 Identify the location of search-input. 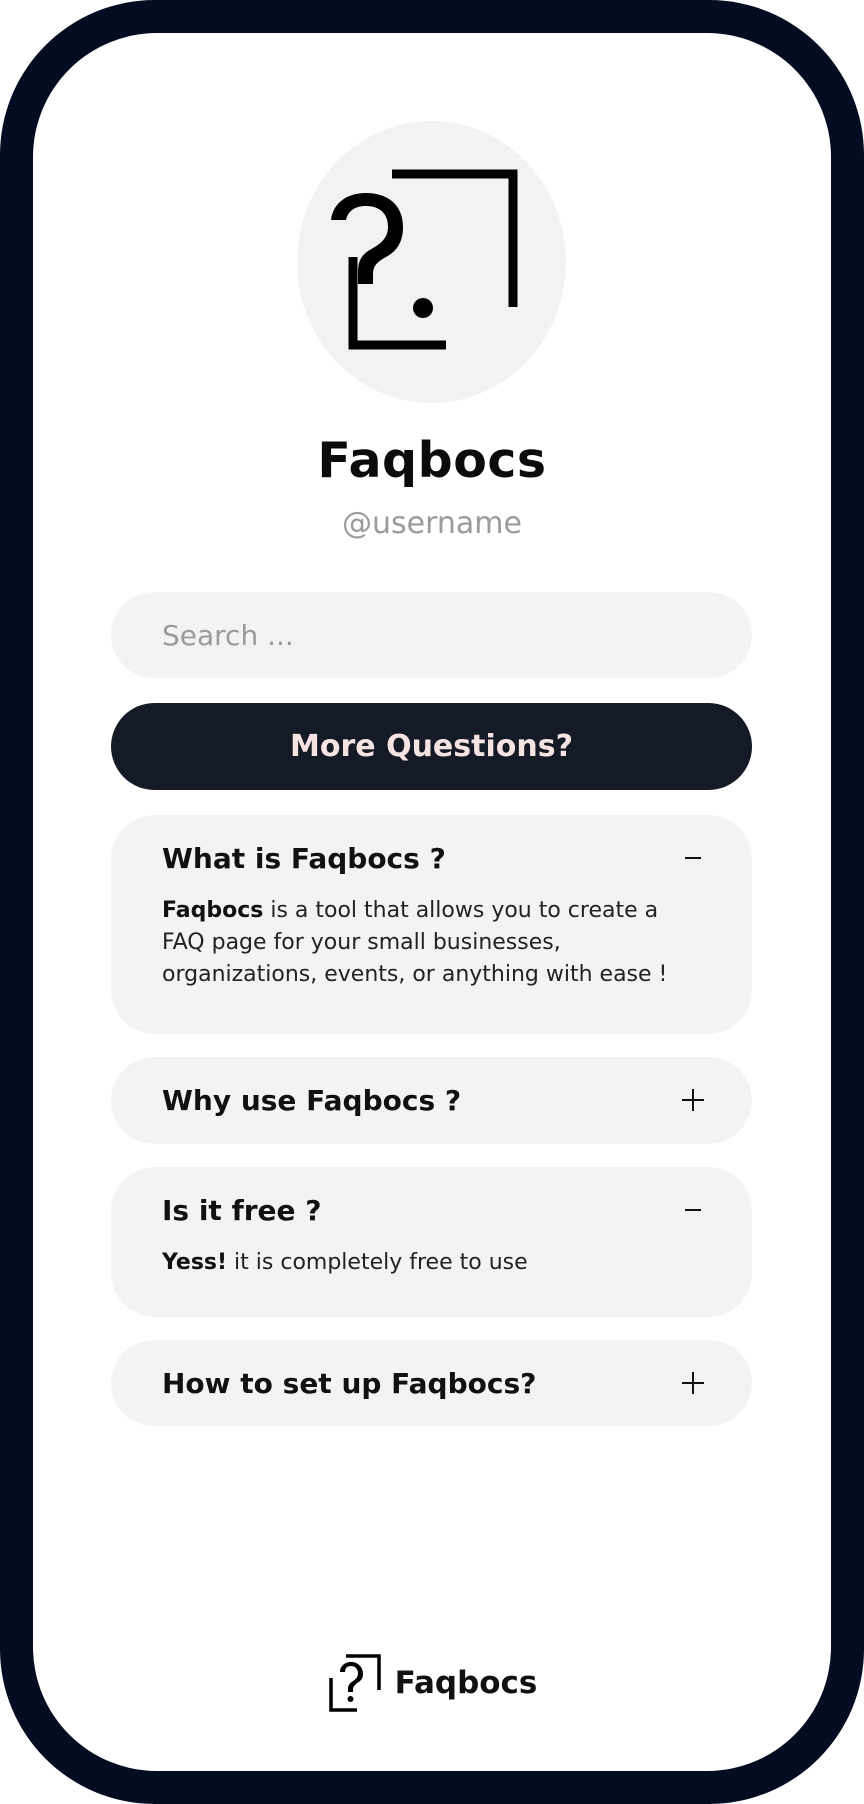
(431, 635).